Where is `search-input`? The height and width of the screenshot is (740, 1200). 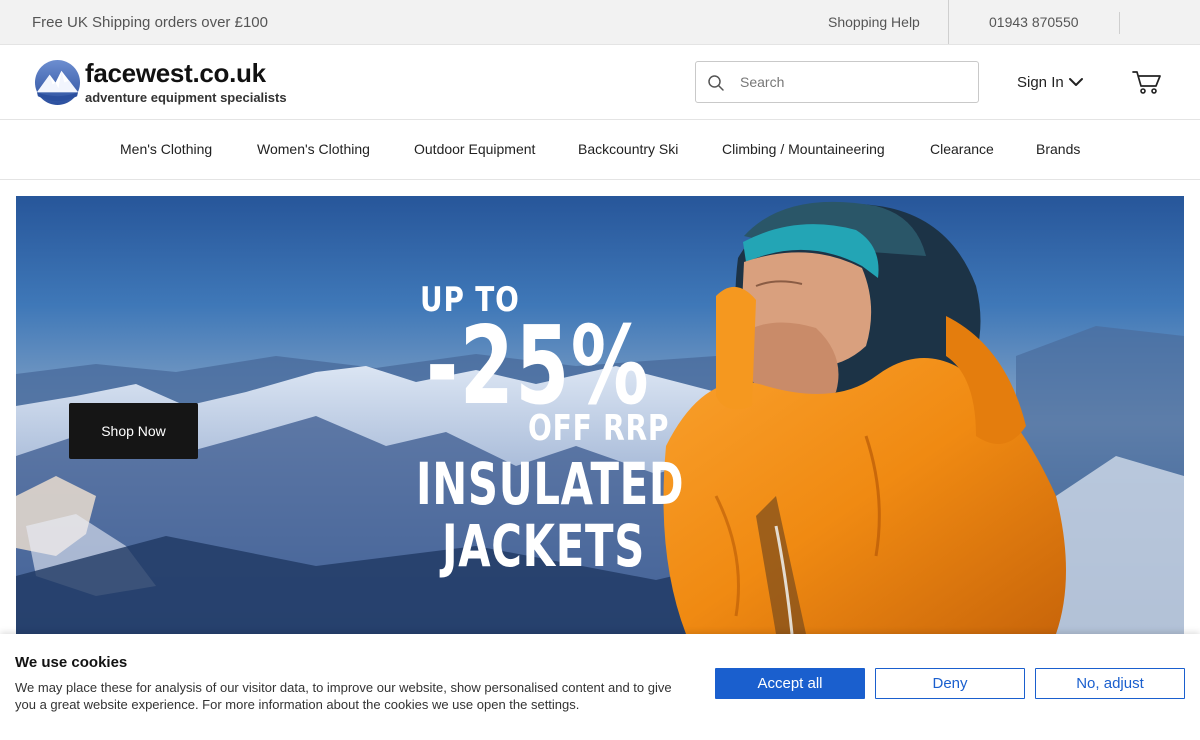 search-input is located at coordinates (850, 82).